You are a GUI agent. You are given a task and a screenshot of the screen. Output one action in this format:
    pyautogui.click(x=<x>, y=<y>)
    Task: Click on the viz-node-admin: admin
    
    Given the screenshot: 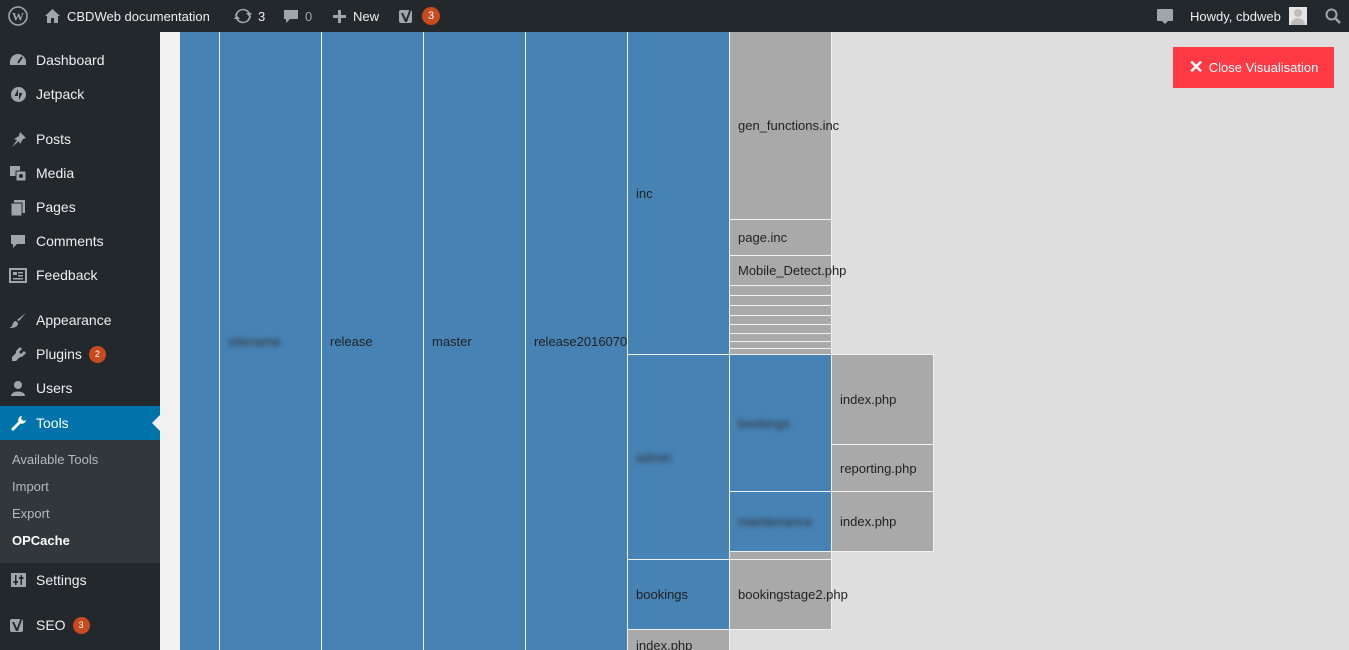 What is the action you would take?
    pyautogui.click(x=678, y=457)
    